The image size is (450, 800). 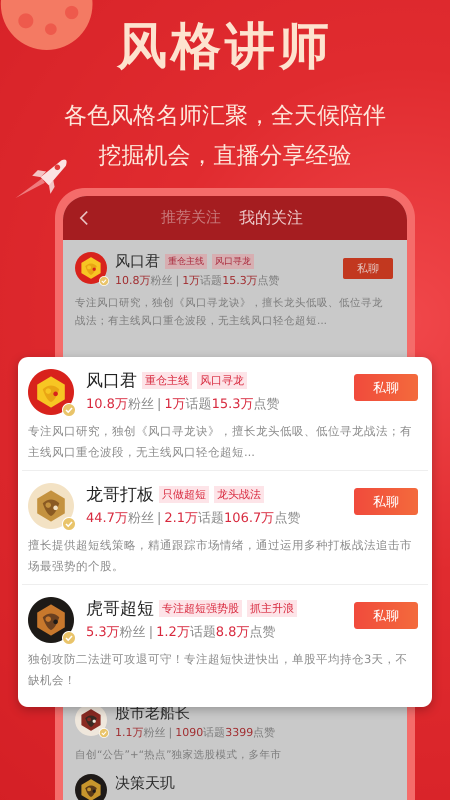 I want to click on tag: 只做超短, so click(x=184, y=494).